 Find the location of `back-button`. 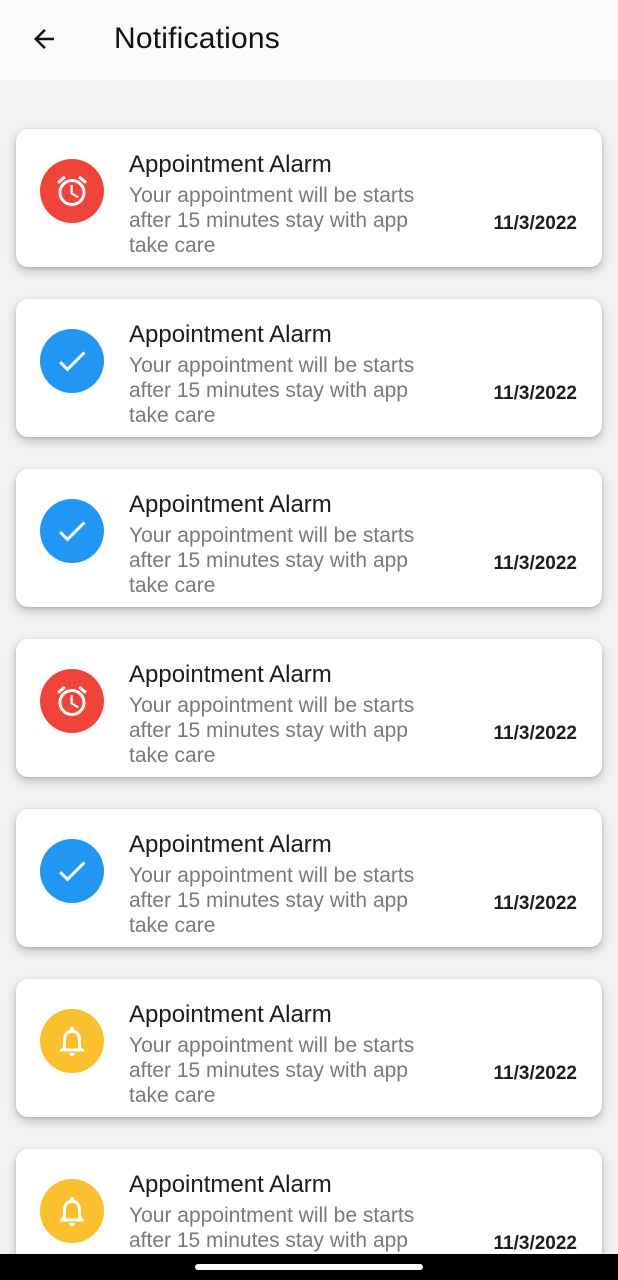

back-button is located at coordinates (44, 39).